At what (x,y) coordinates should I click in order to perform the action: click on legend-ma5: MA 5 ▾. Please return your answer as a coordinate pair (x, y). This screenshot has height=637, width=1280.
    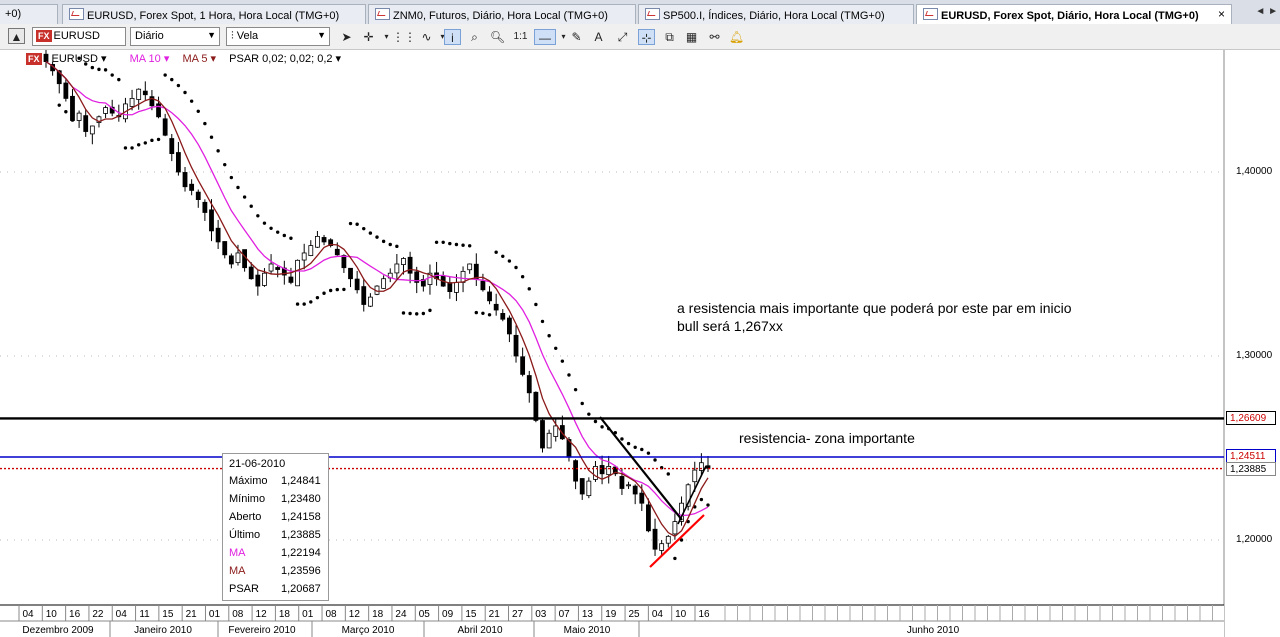
    Looking at the image, I should click on (199, 59).